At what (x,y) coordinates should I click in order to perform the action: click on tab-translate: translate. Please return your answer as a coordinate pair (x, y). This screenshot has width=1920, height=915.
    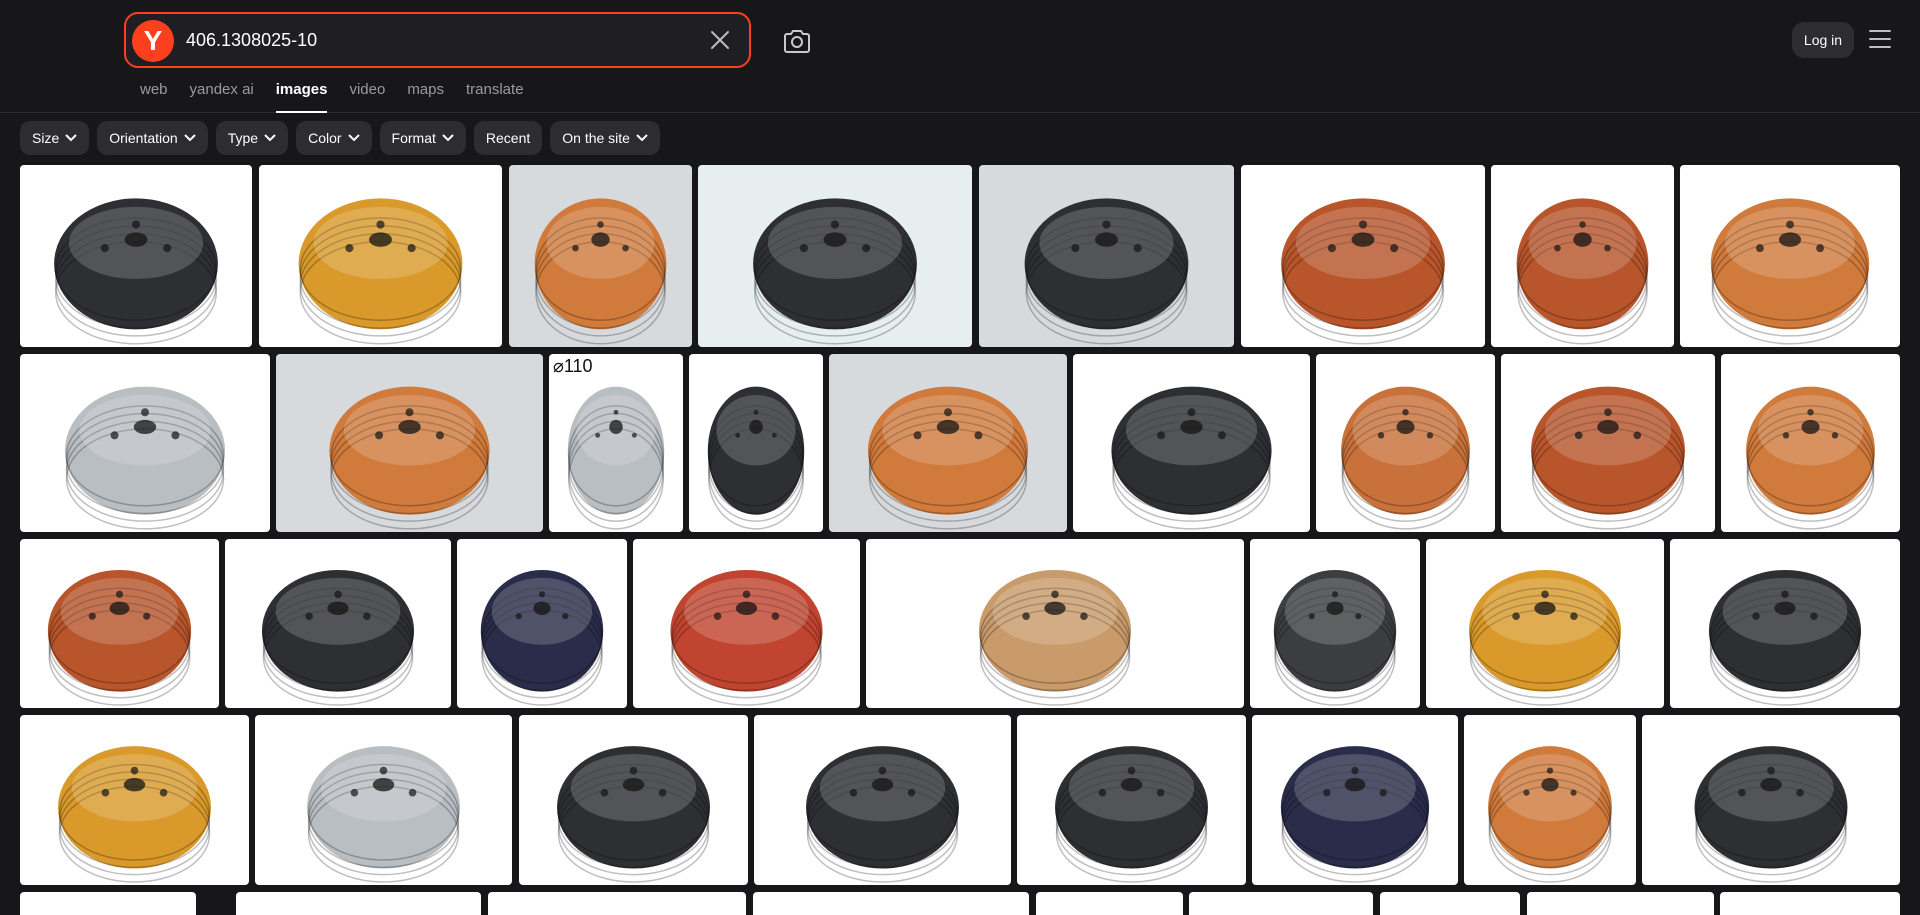
    Looking at the image, I should click on (495, 97).